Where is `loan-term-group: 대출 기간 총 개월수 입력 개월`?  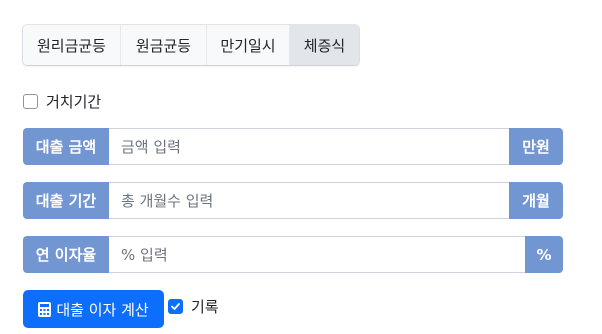 loan-term-group: 대출 기간 총 개월수 입력 개월 is located at coordinates (293, 200).